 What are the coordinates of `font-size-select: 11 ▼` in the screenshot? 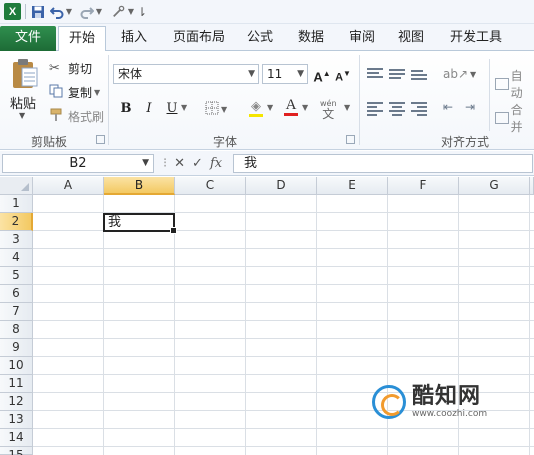 It's located at (285, 74).